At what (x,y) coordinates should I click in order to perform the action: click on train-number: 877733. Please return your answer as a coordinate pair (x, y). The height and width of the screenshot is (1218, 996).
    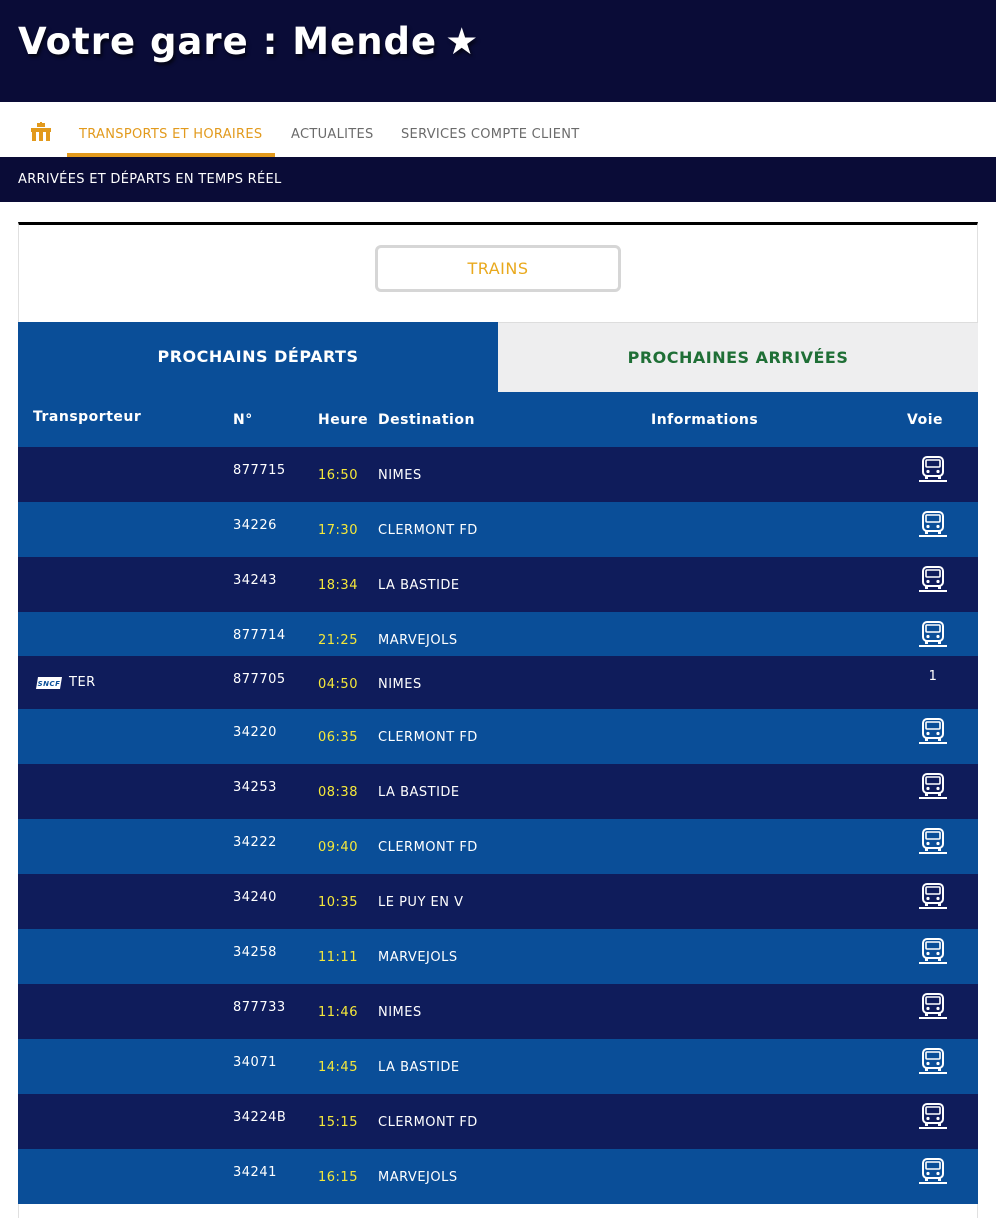
    Looking at the image, I should click on (259, 1007).